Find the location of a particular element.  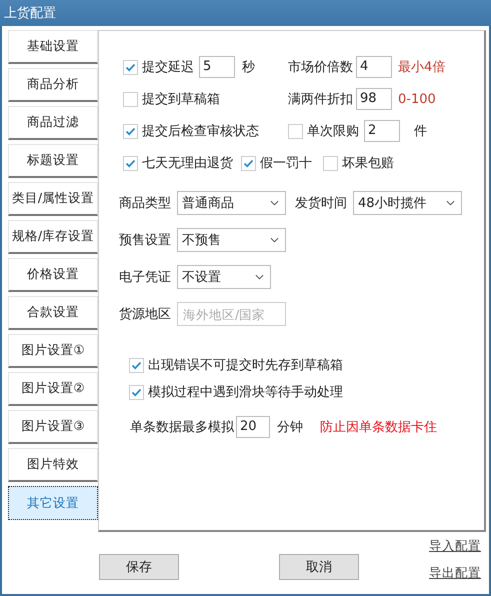

checkbox-label: 模拟过程中遇到滑块等待手动处理 is located at coordinates (245, 392).